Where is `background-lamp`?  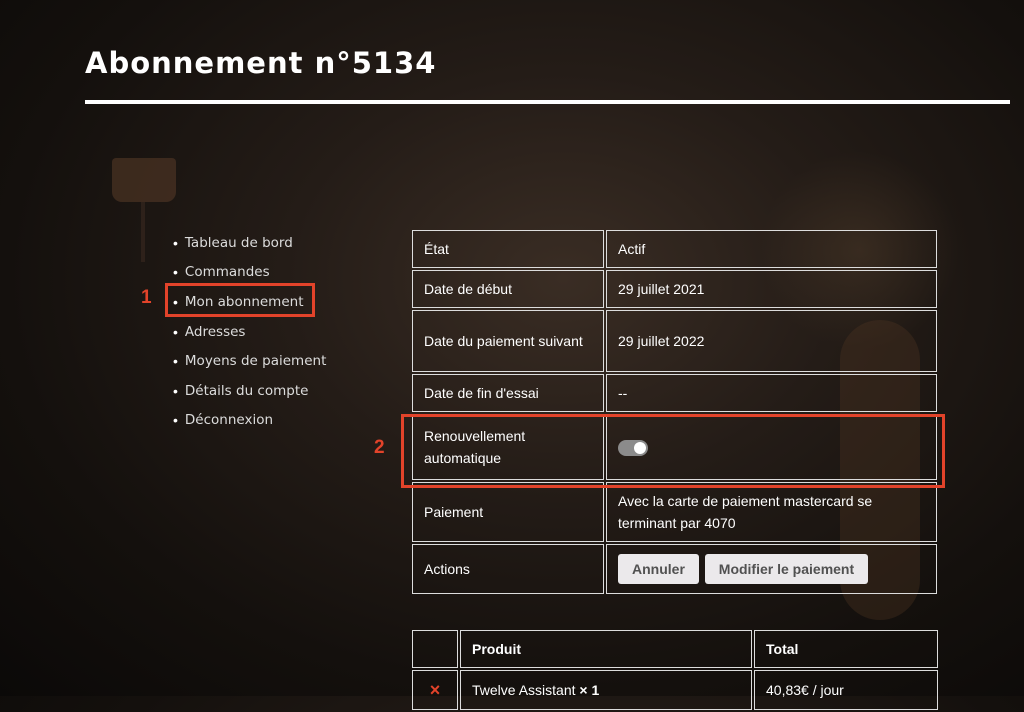
background-lamp is located at coordinates (144, 180).